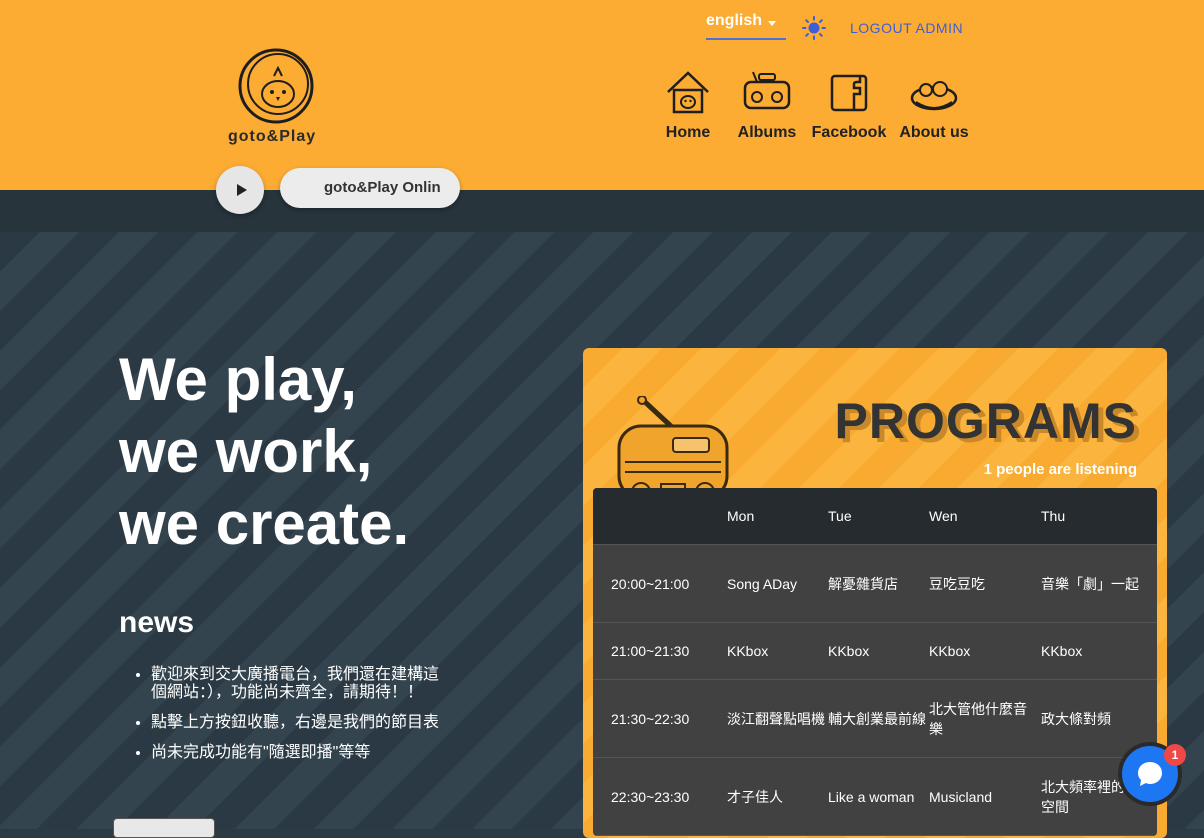  I want to click on nav-albums: Albums, so click(767, 105).